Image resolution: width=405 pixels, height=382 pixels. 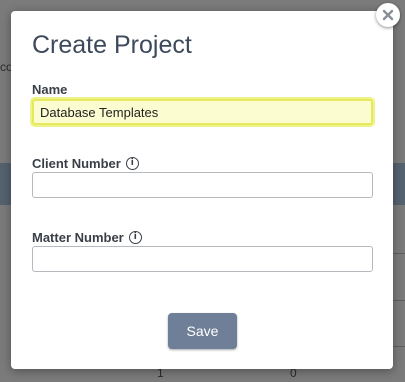 I want to click on close-button, so click(x=388, y=15).